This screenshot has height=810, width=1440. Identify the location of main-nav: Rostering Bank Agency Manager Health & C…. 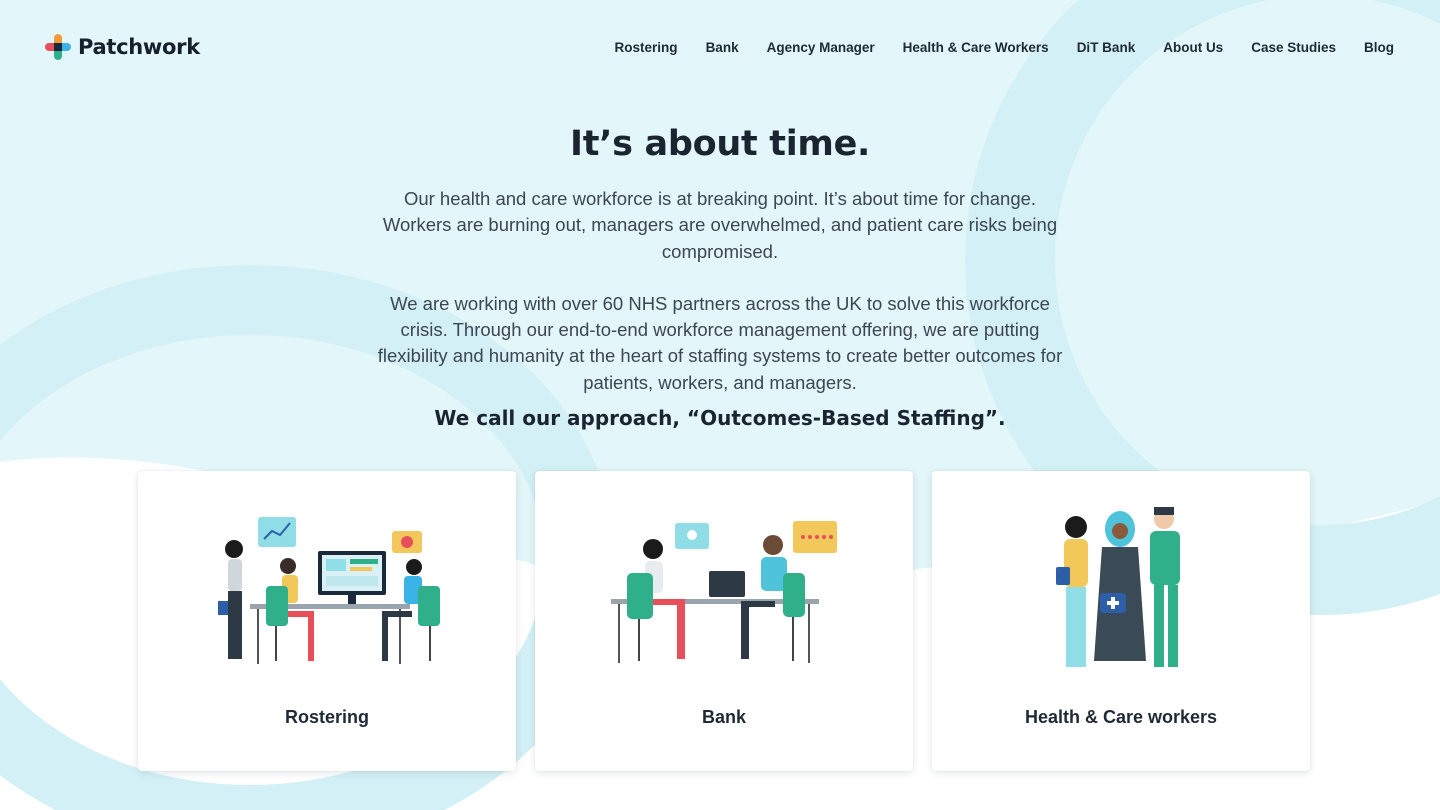
(1004, 47).